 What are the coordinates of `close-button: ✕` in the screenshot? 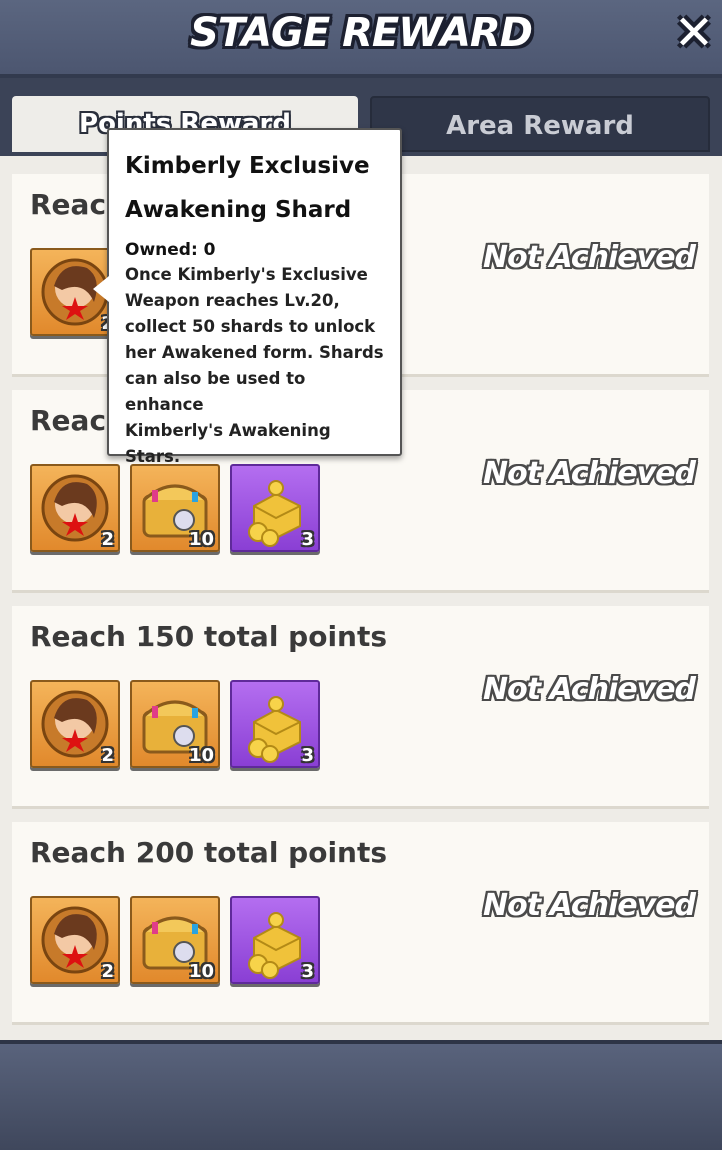 It's located at (694, 33).